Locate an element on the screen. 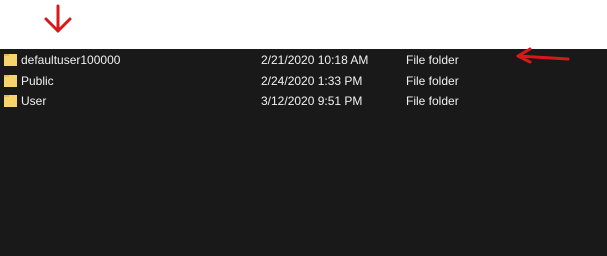 This screenshot has width=607, height=256. arrow-down-icon is located at coordinates (58, 18).